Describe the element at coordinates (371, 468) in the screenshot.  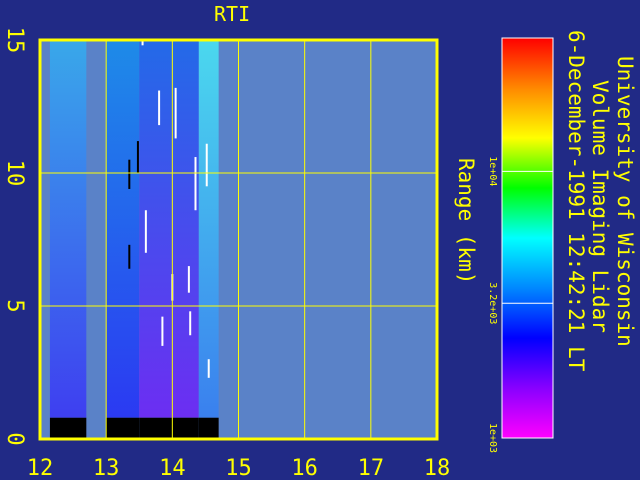
I see `x-tick-label: 17` at that location.